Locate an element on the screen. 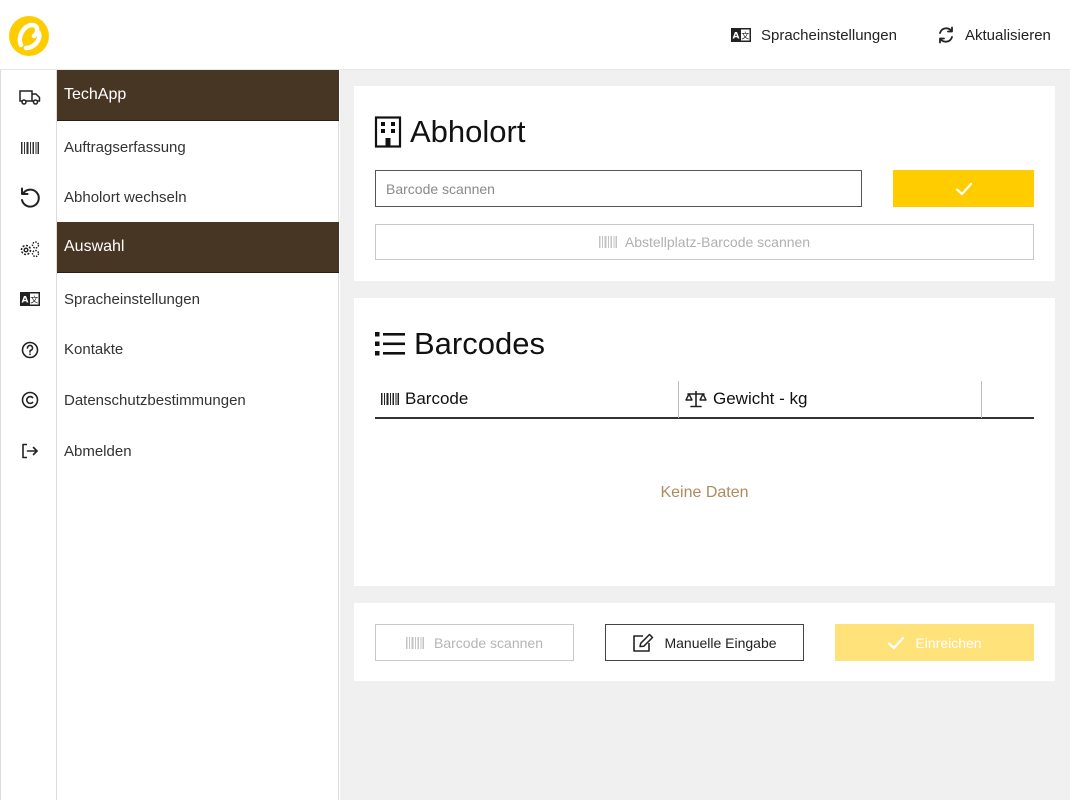 The height and width of the screenshot is (800, 1070). gears-icon is located at coordinates (29, 249).